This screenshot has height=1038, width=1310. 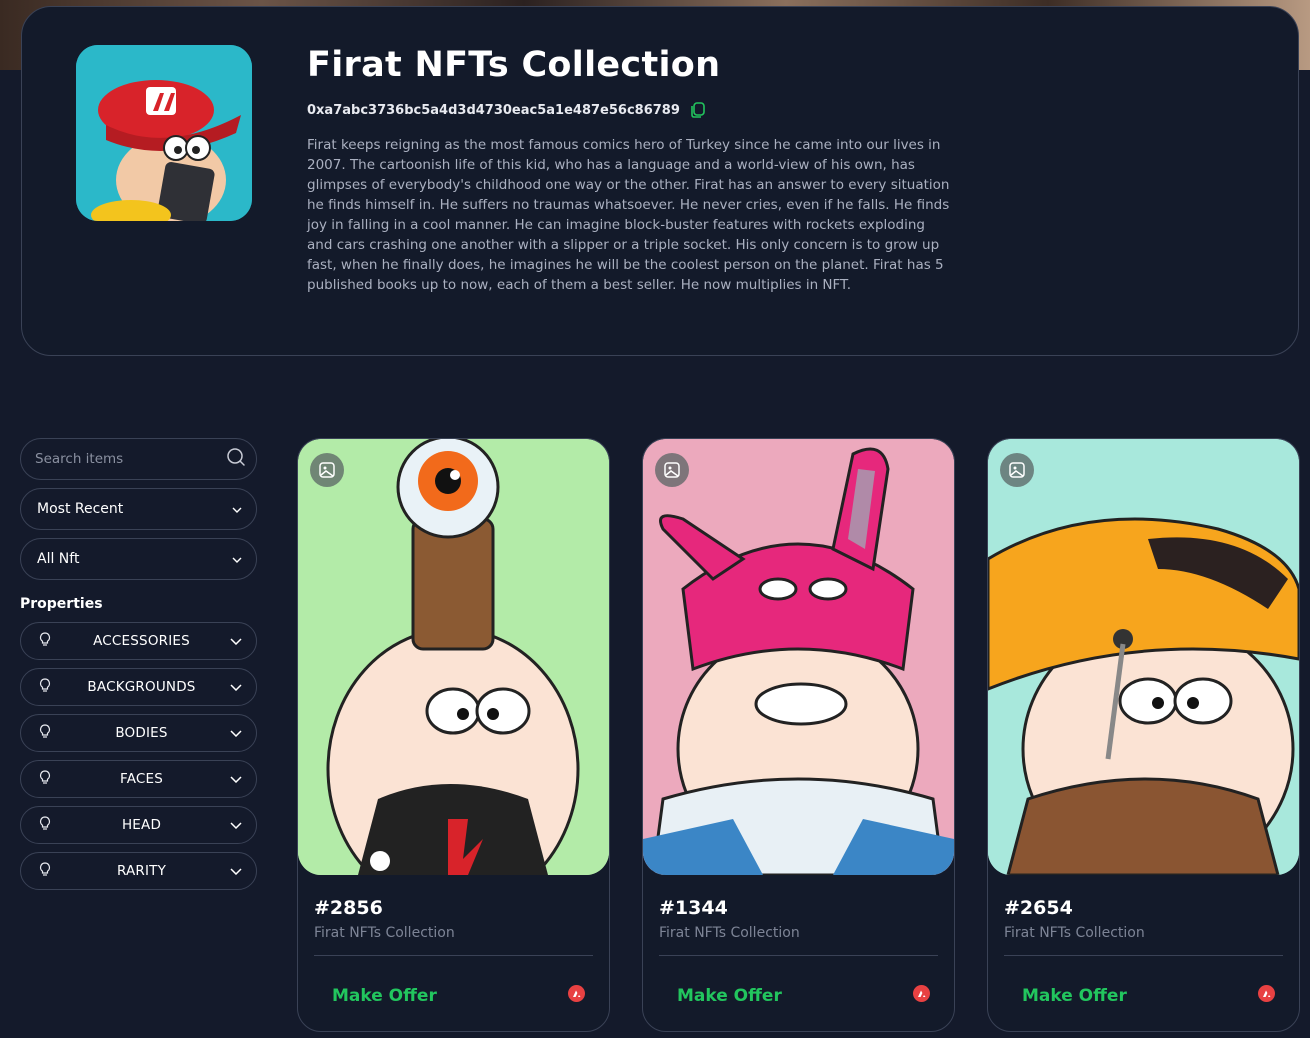 I want to click on nft-id: #2856, so click(x=348, y=908).